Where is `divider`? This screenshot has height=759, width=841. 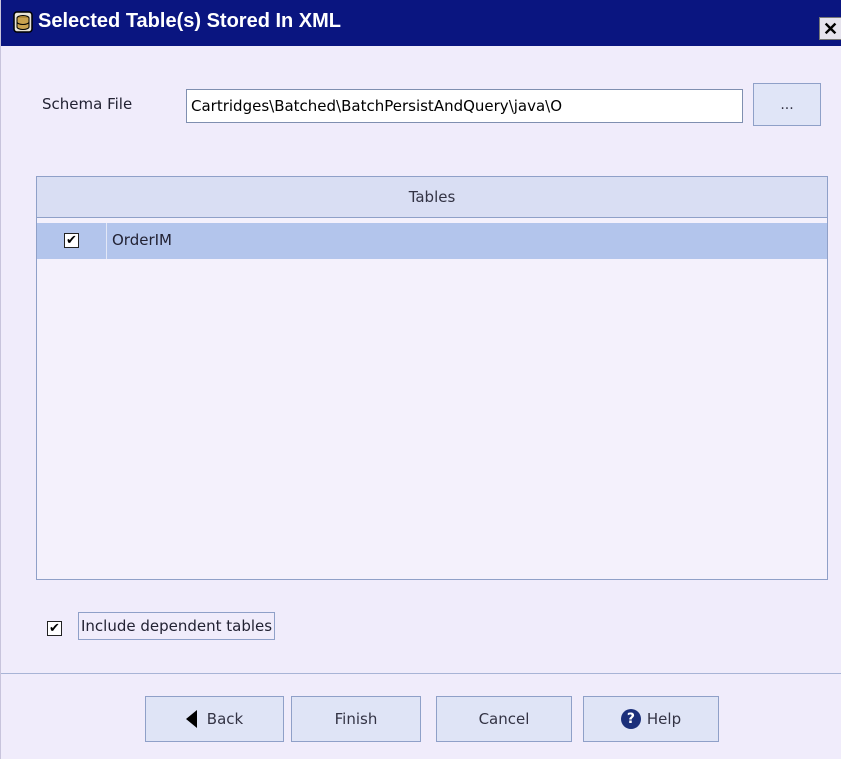
divider is located at coordinates (421, 673).